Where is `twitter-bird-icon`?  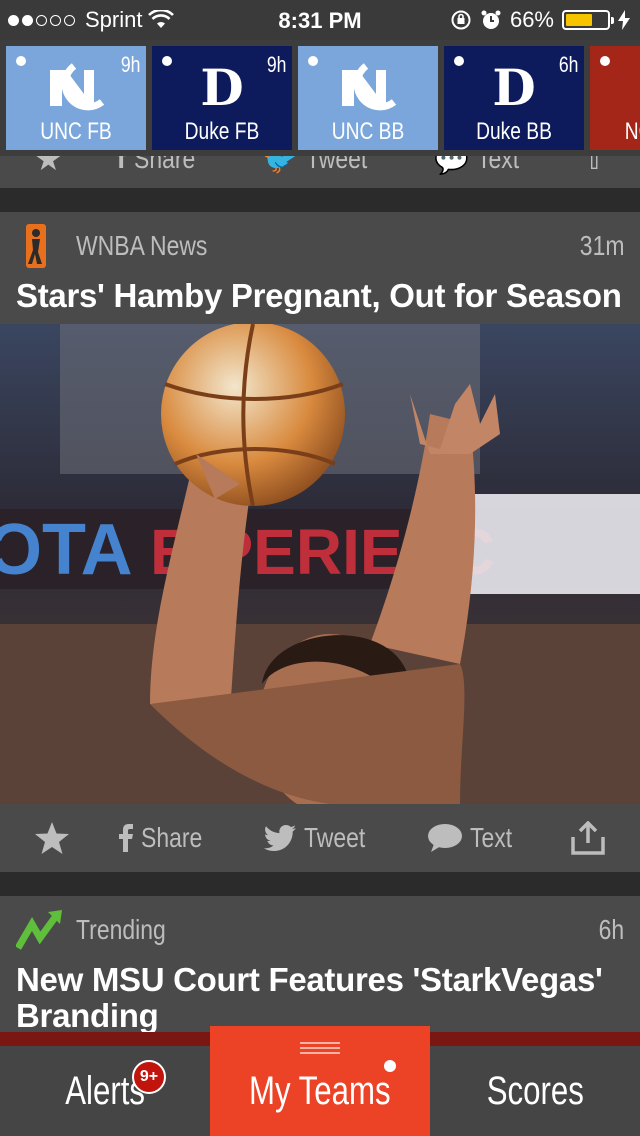 twitter-bird-icon is located at coordinates (280, 838).